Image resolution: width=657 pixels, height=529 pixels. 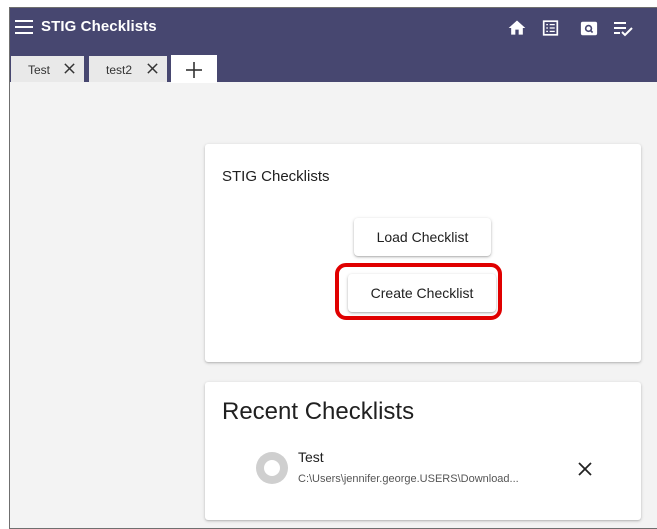 I want to click on tab-label: test2, so click(x=119, y=70).